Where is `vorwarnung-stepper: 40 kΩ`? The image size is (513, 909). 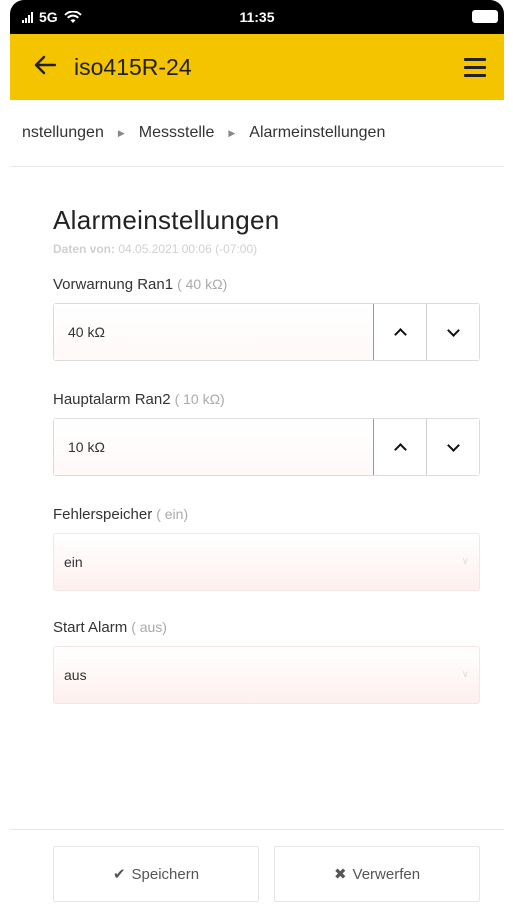
vorwarnung-stepper: 40 kΩ is located at coordinates (266, 332).